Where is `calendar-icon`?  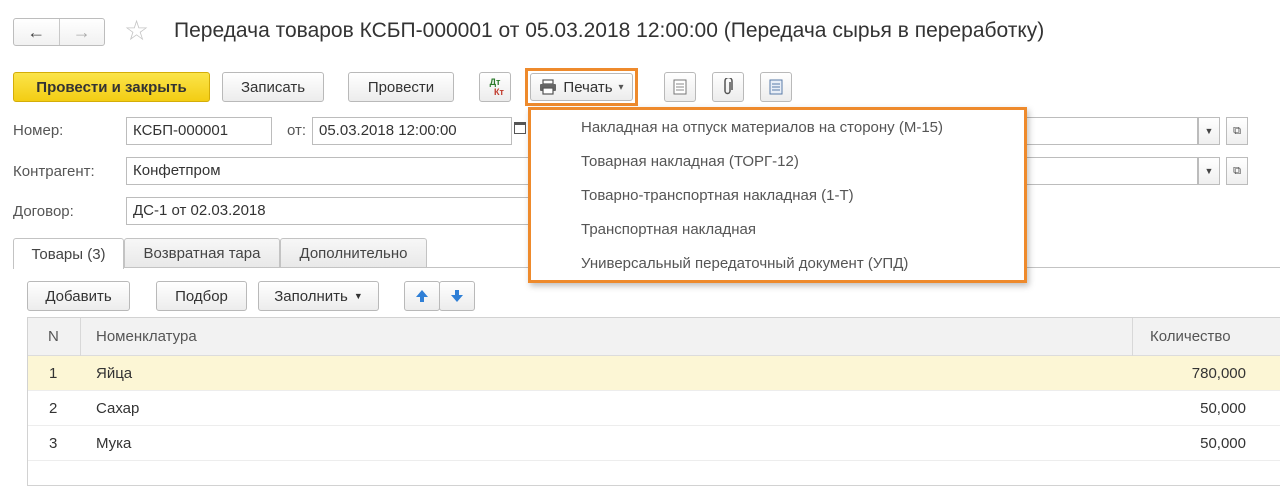
calendar-icon is located at coordinates (520, 128).